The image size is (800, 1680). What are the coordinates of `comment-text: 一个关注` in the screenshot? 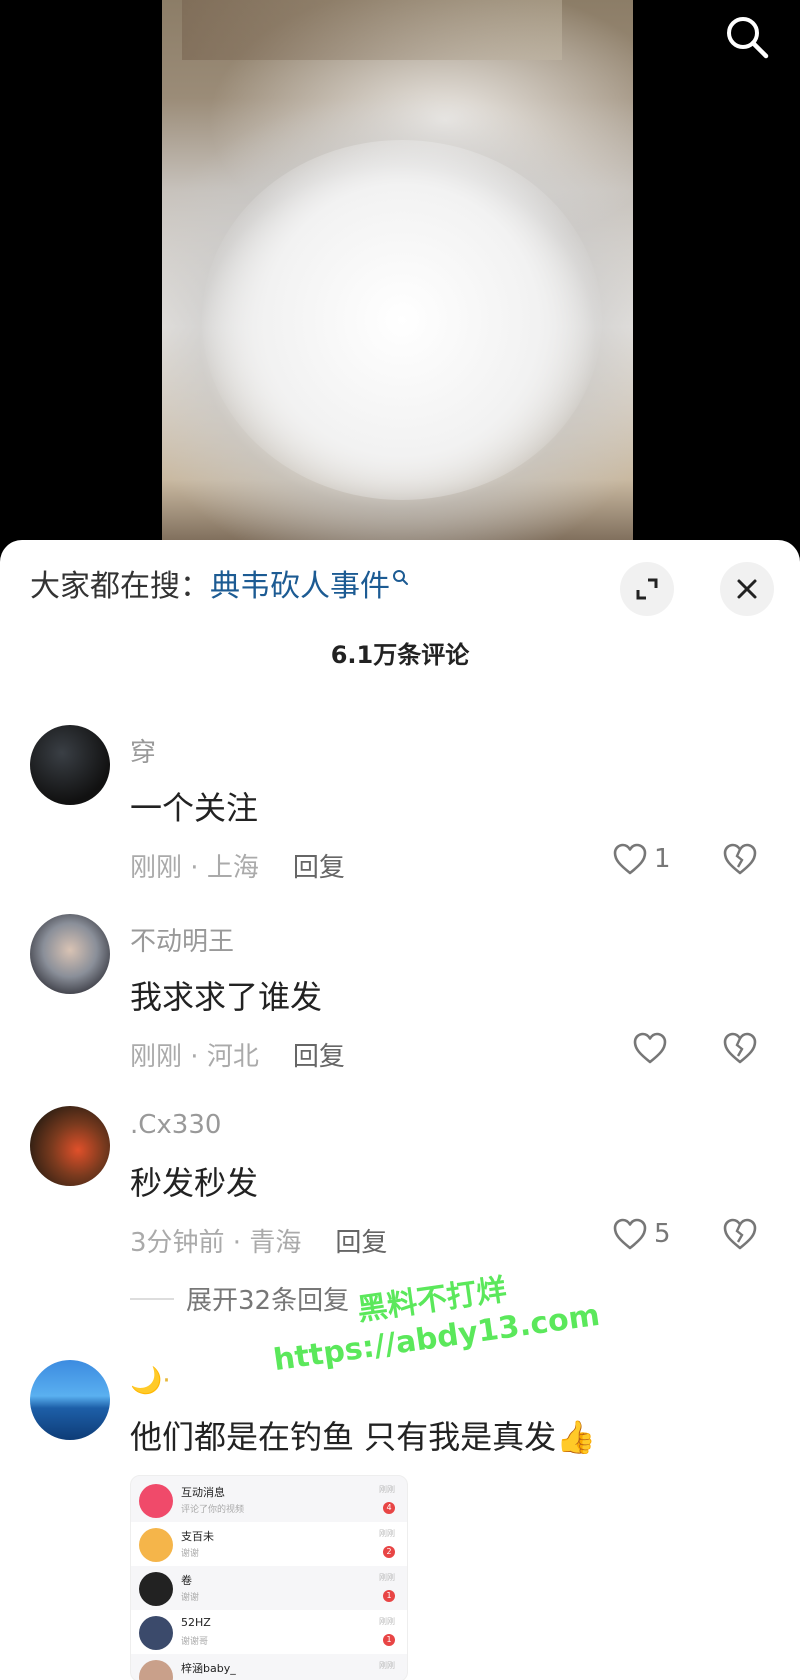 It's located at (194, 808).